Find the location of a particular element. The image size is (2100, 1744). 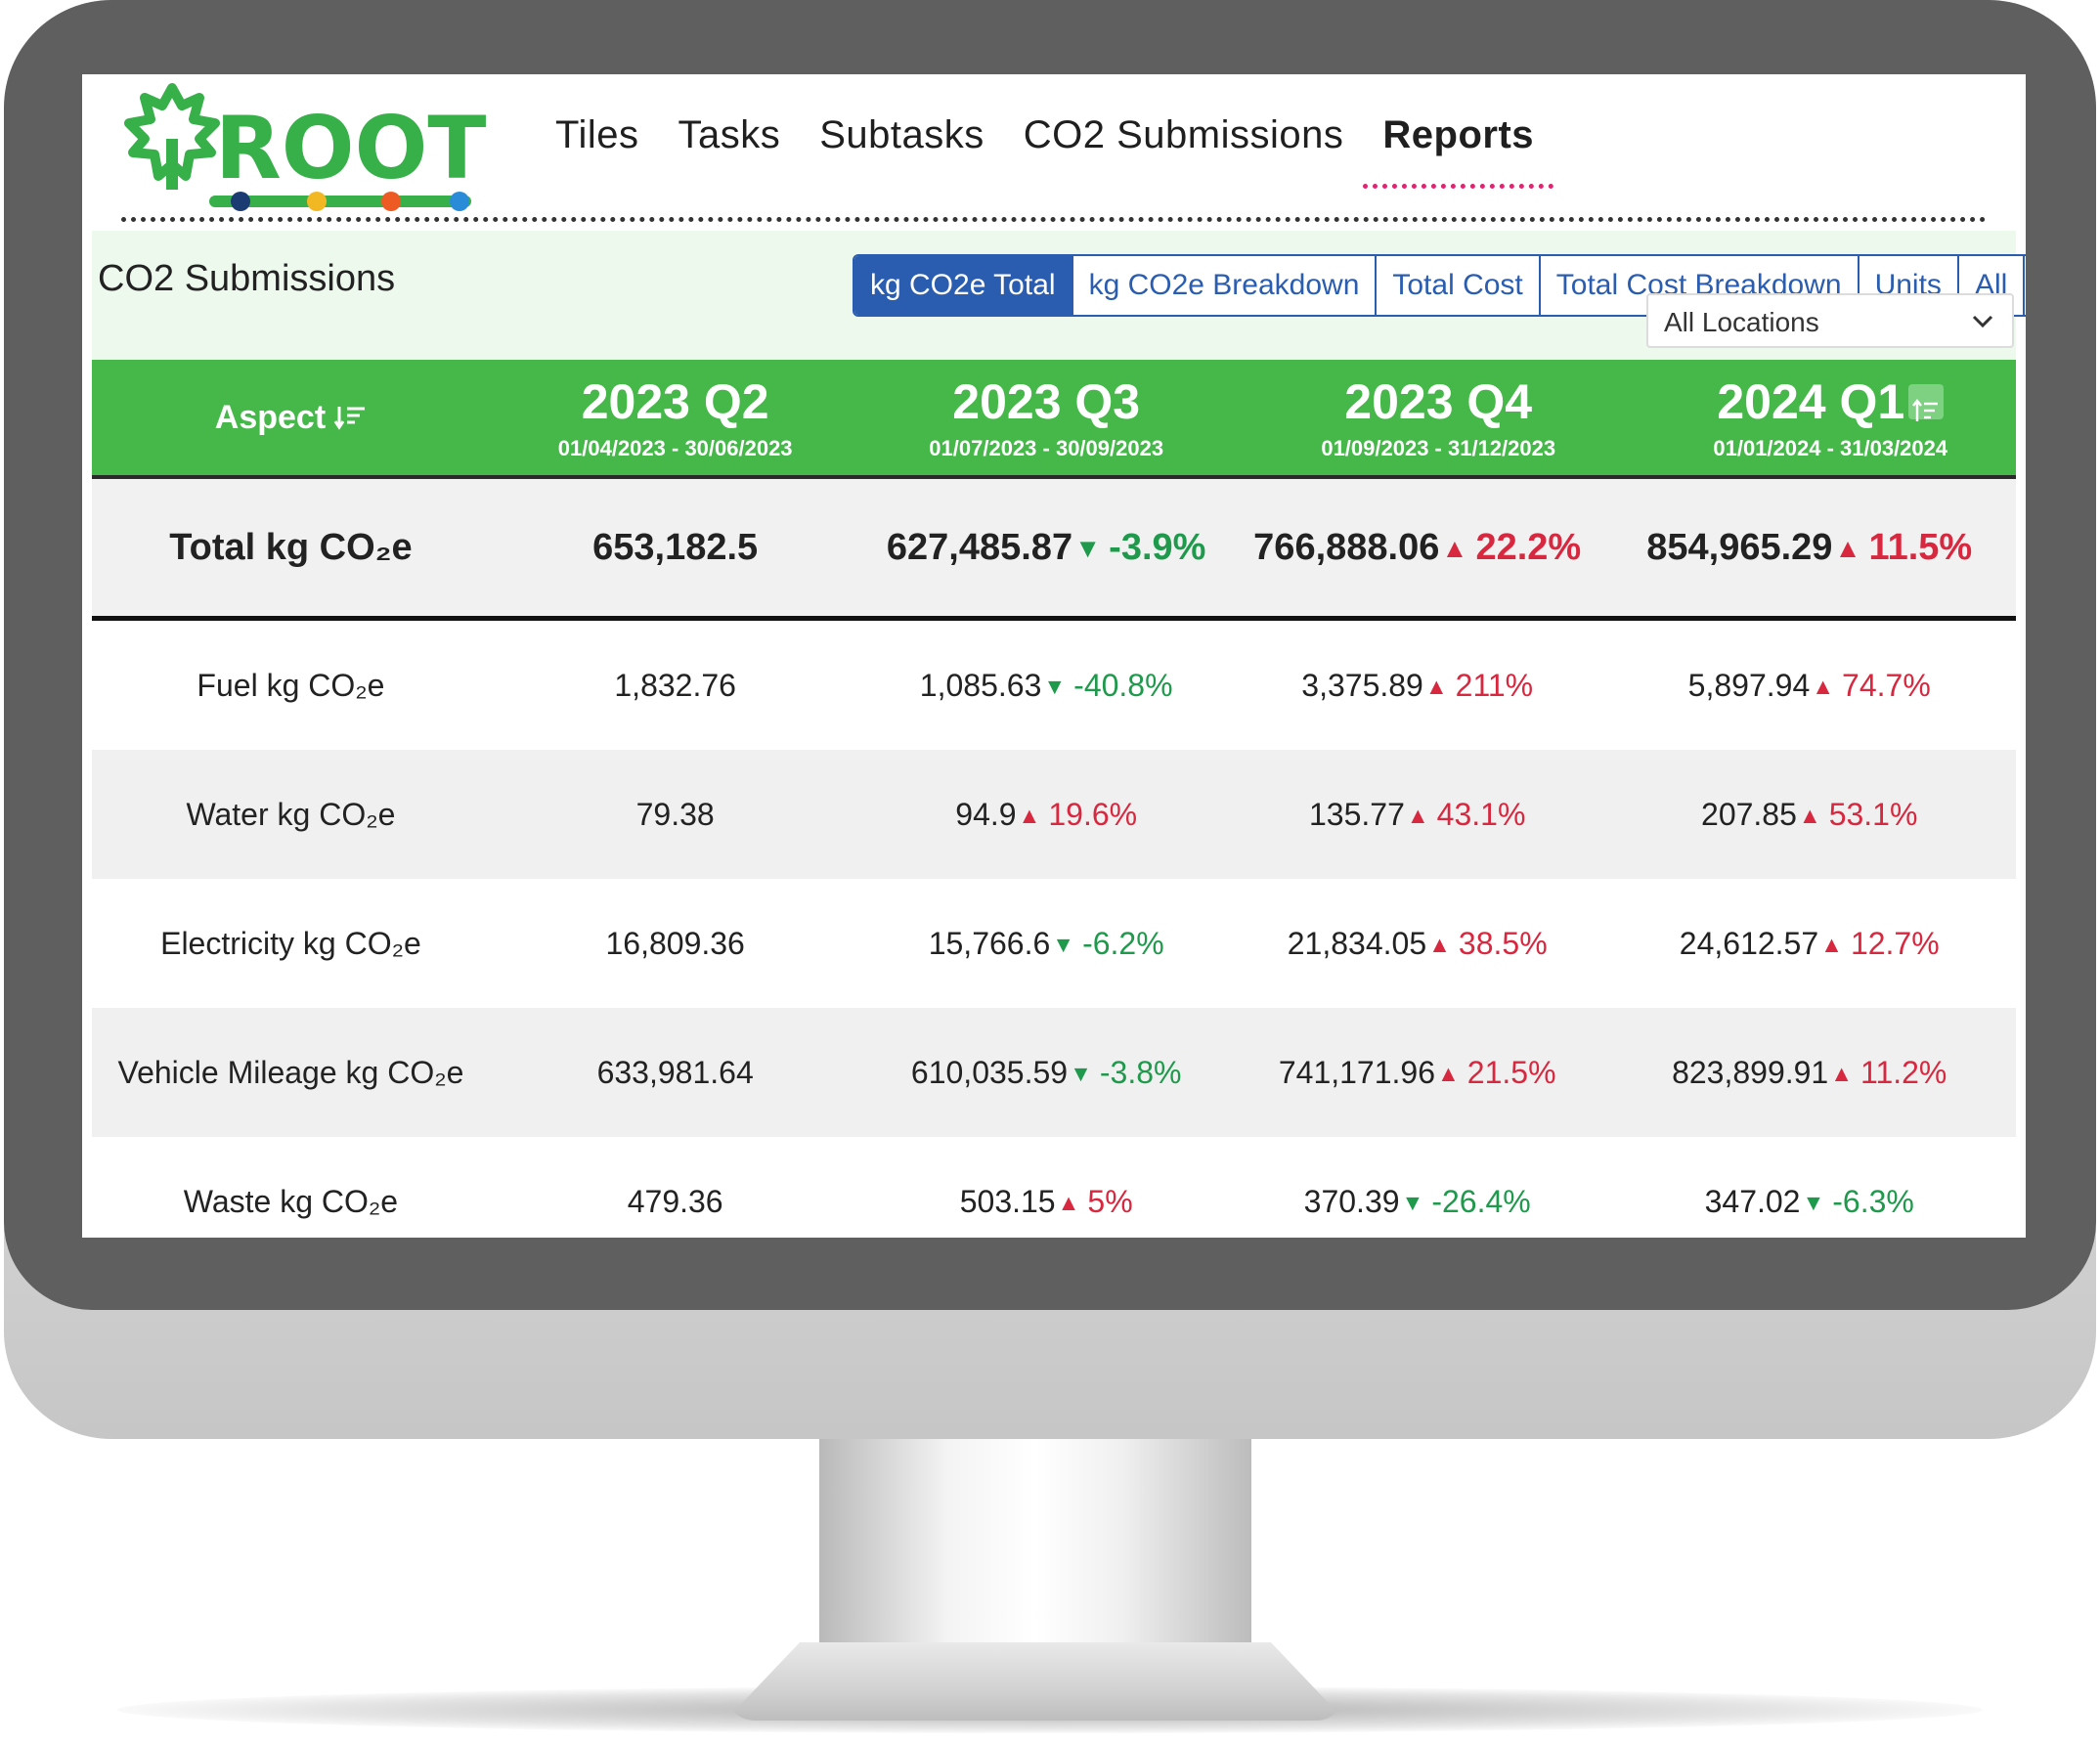

table-cell: 347.02▼ -6.3% is located at coordinates (1809, 1202).